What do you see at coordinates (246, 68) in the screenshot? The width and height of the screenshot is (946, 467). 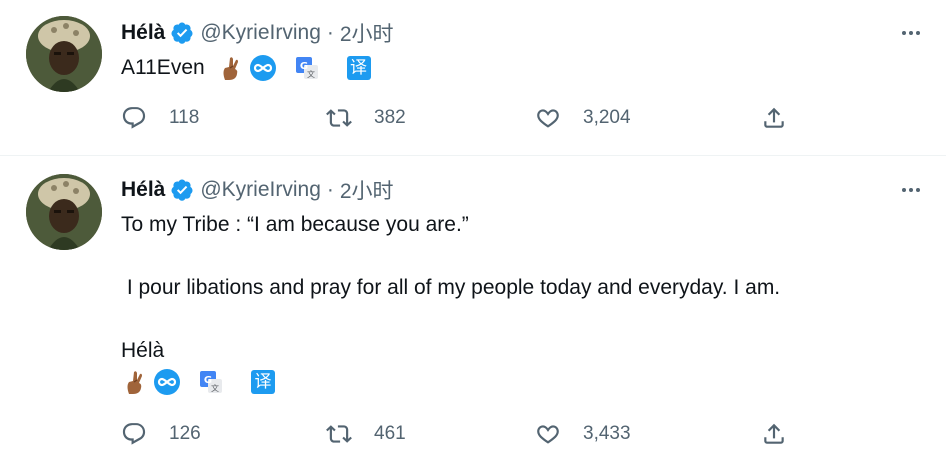 I see `tweet-text: A11Even G 文 译` at bounding box center [246, 68].